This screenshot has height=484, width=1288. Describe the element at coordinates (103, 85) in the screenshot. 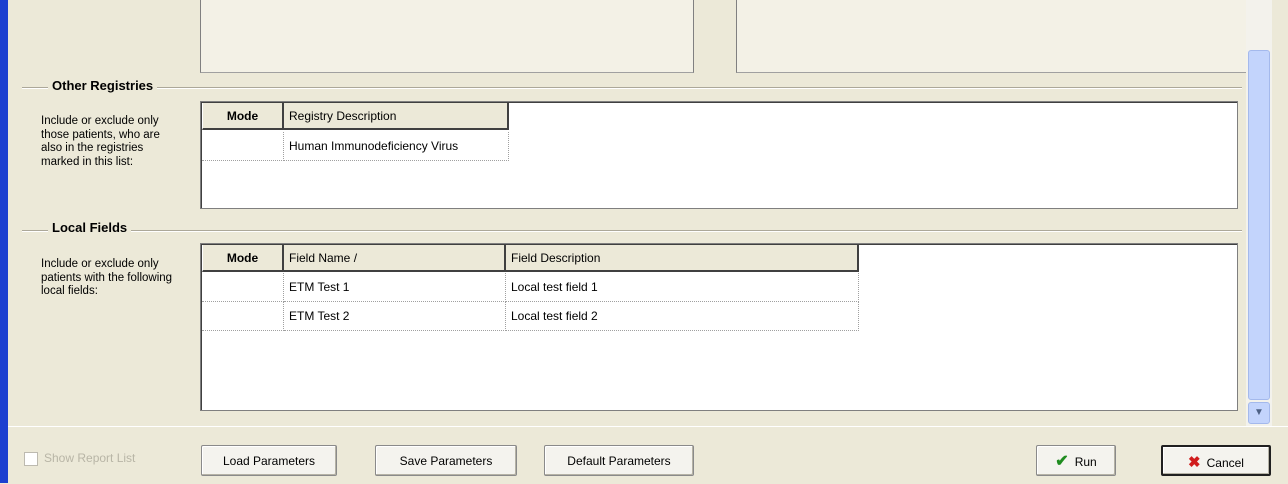

I see `other-registries-title: Other Registries` at that location.